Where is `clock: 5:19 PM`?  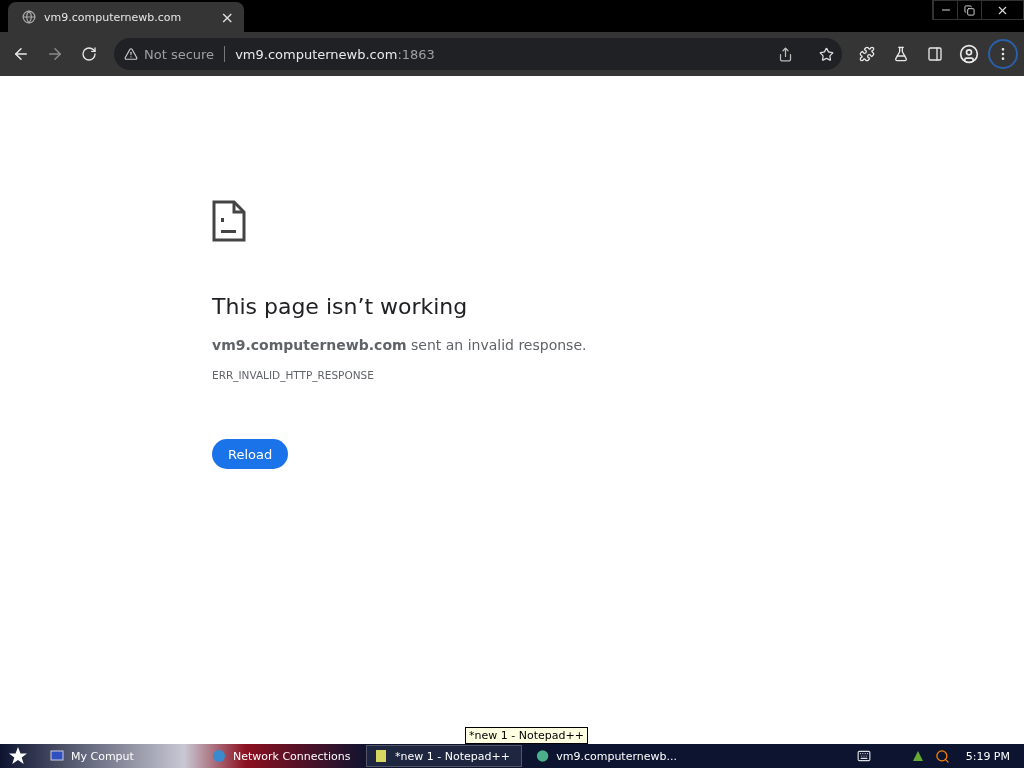
clock: 5:19 PM is located at coordinates (987, 756).